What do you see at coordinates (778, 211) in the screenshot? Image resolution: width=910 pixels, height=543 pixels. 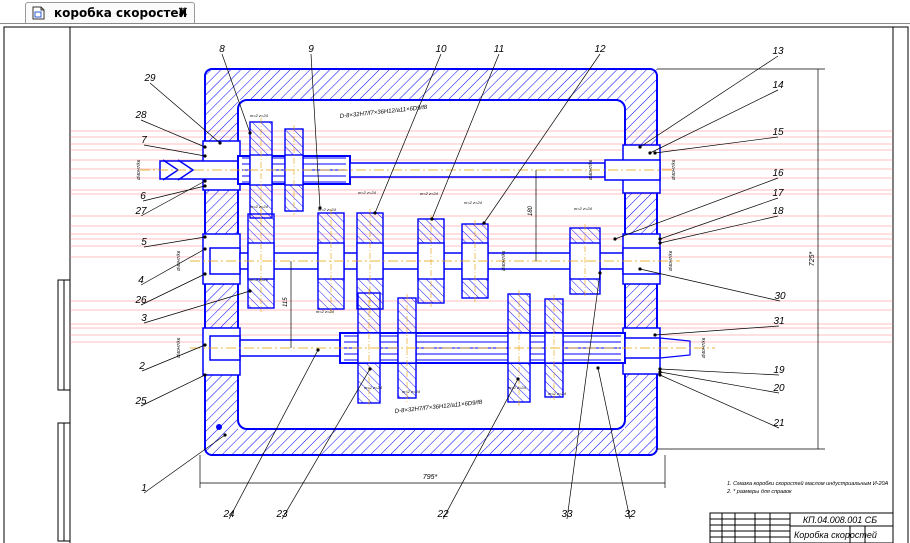 I see `callout-18: 18` at bounding box center [778, 211].